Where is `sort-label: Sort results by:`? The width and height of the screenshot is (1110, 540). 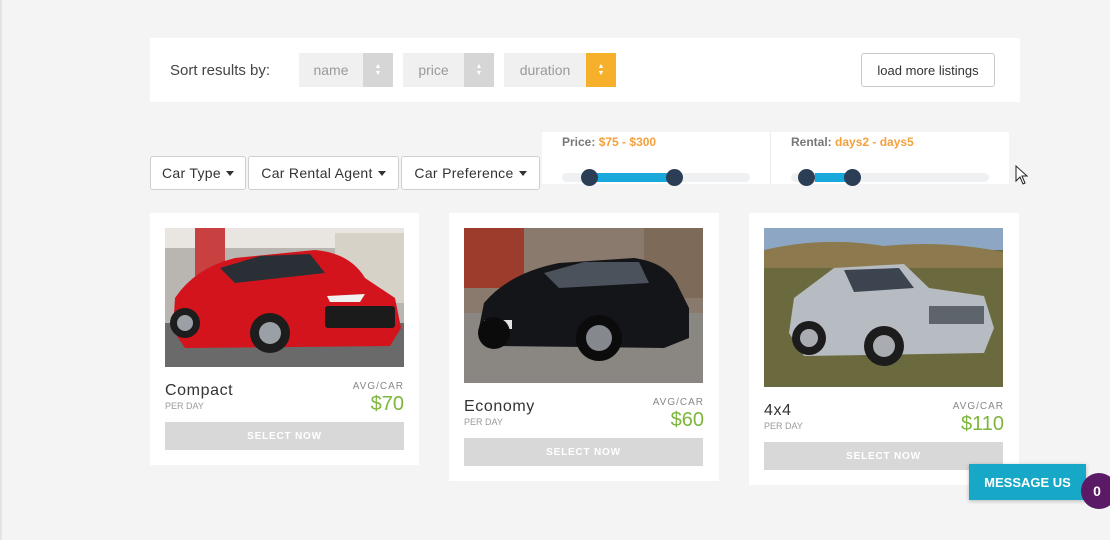
sort-label: Sort results by: is located at coordinates (220, 70).